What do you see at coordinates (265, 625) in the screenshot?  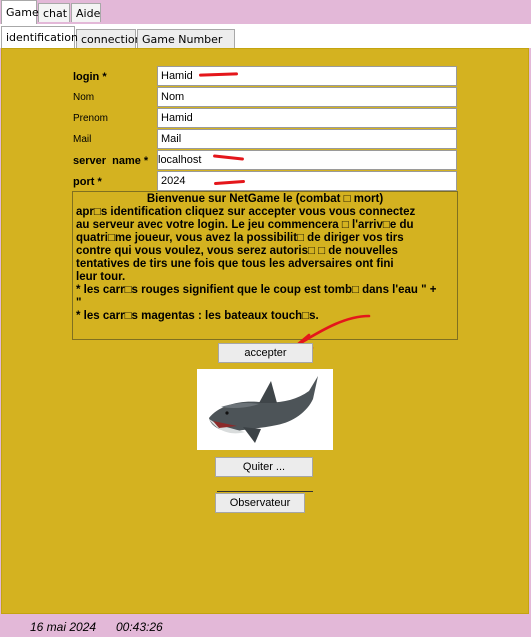 I see `status-bar: 16 mai 2024 00:43:26` at bounding box center [265, 625].